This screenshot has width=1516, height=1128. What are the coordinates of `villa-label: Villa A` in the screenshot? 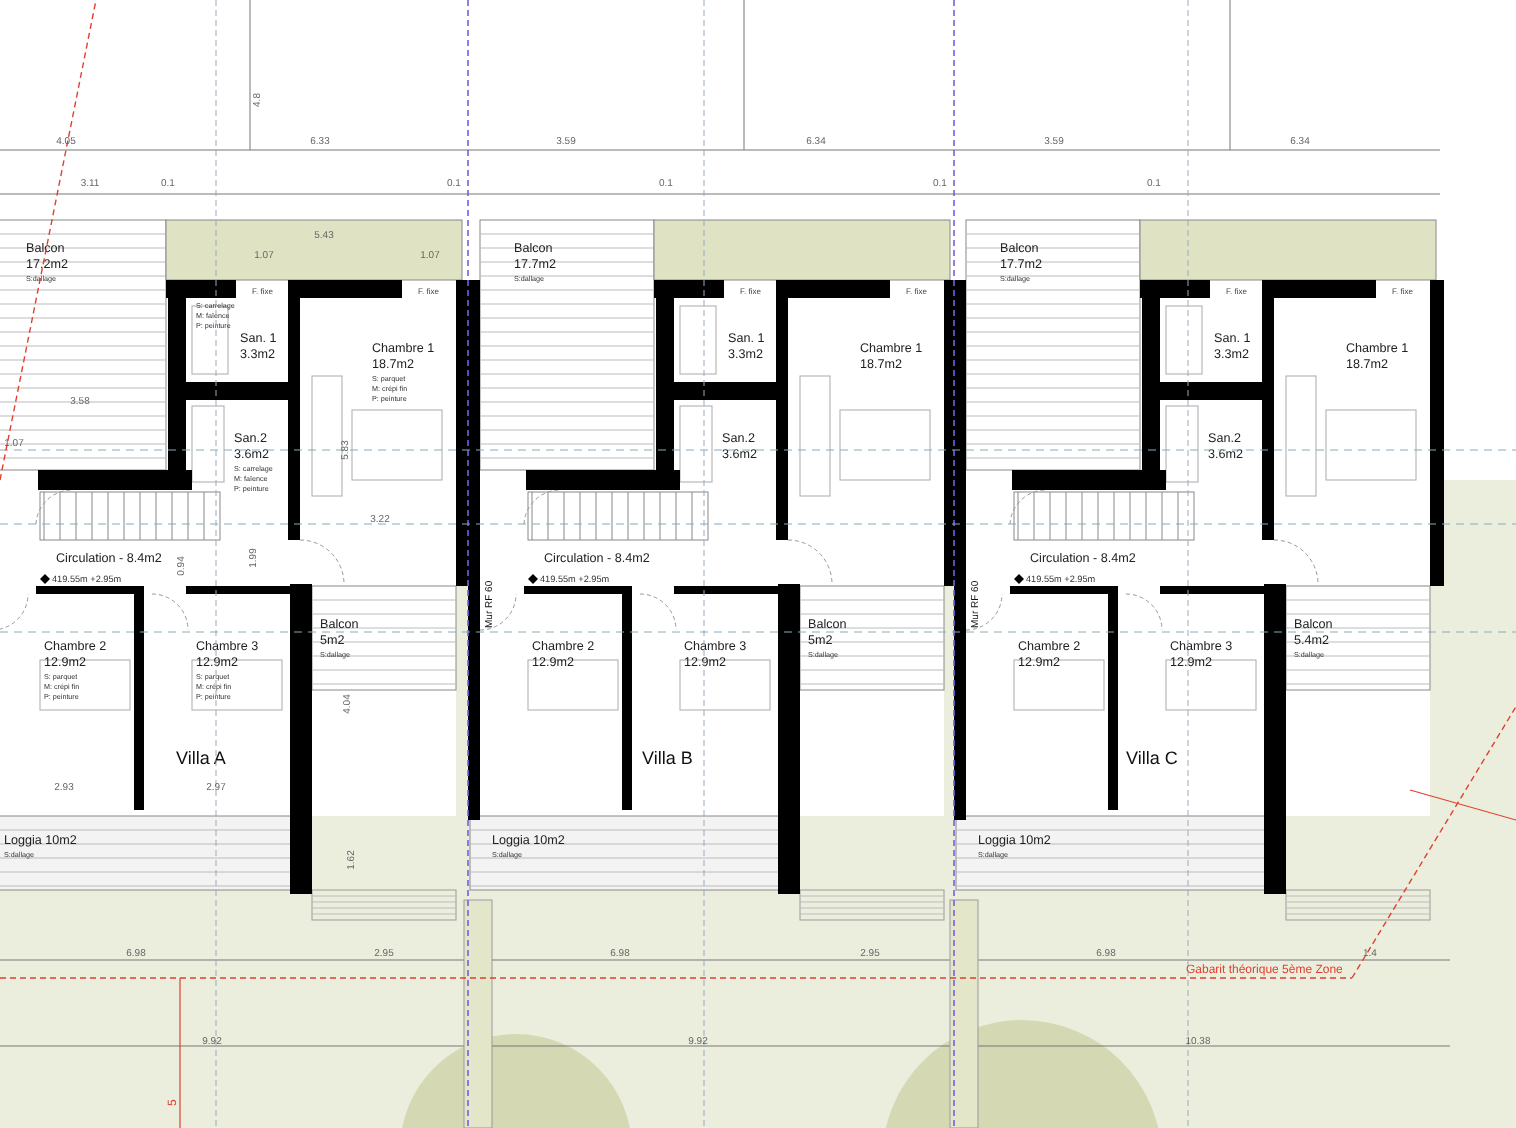 It's located at (201, 758).